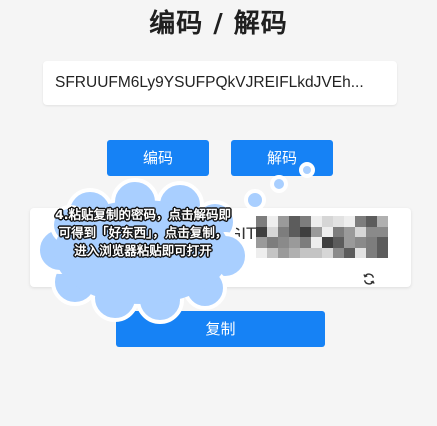 The image size is (437, 426). Describe the element at coordinates (220, 329) in the screenshot. I see `copy-button: 复制` at that location.